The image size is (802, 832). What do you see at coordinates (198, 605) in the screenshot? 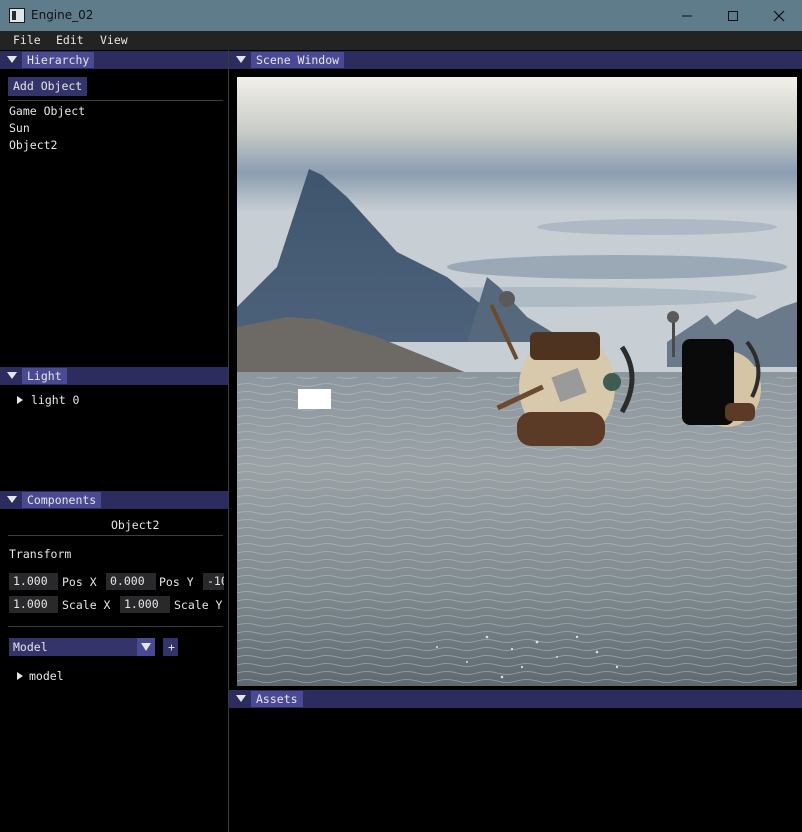
I see `scale-y-label: Scale Y` at bounding box center [198, 605].